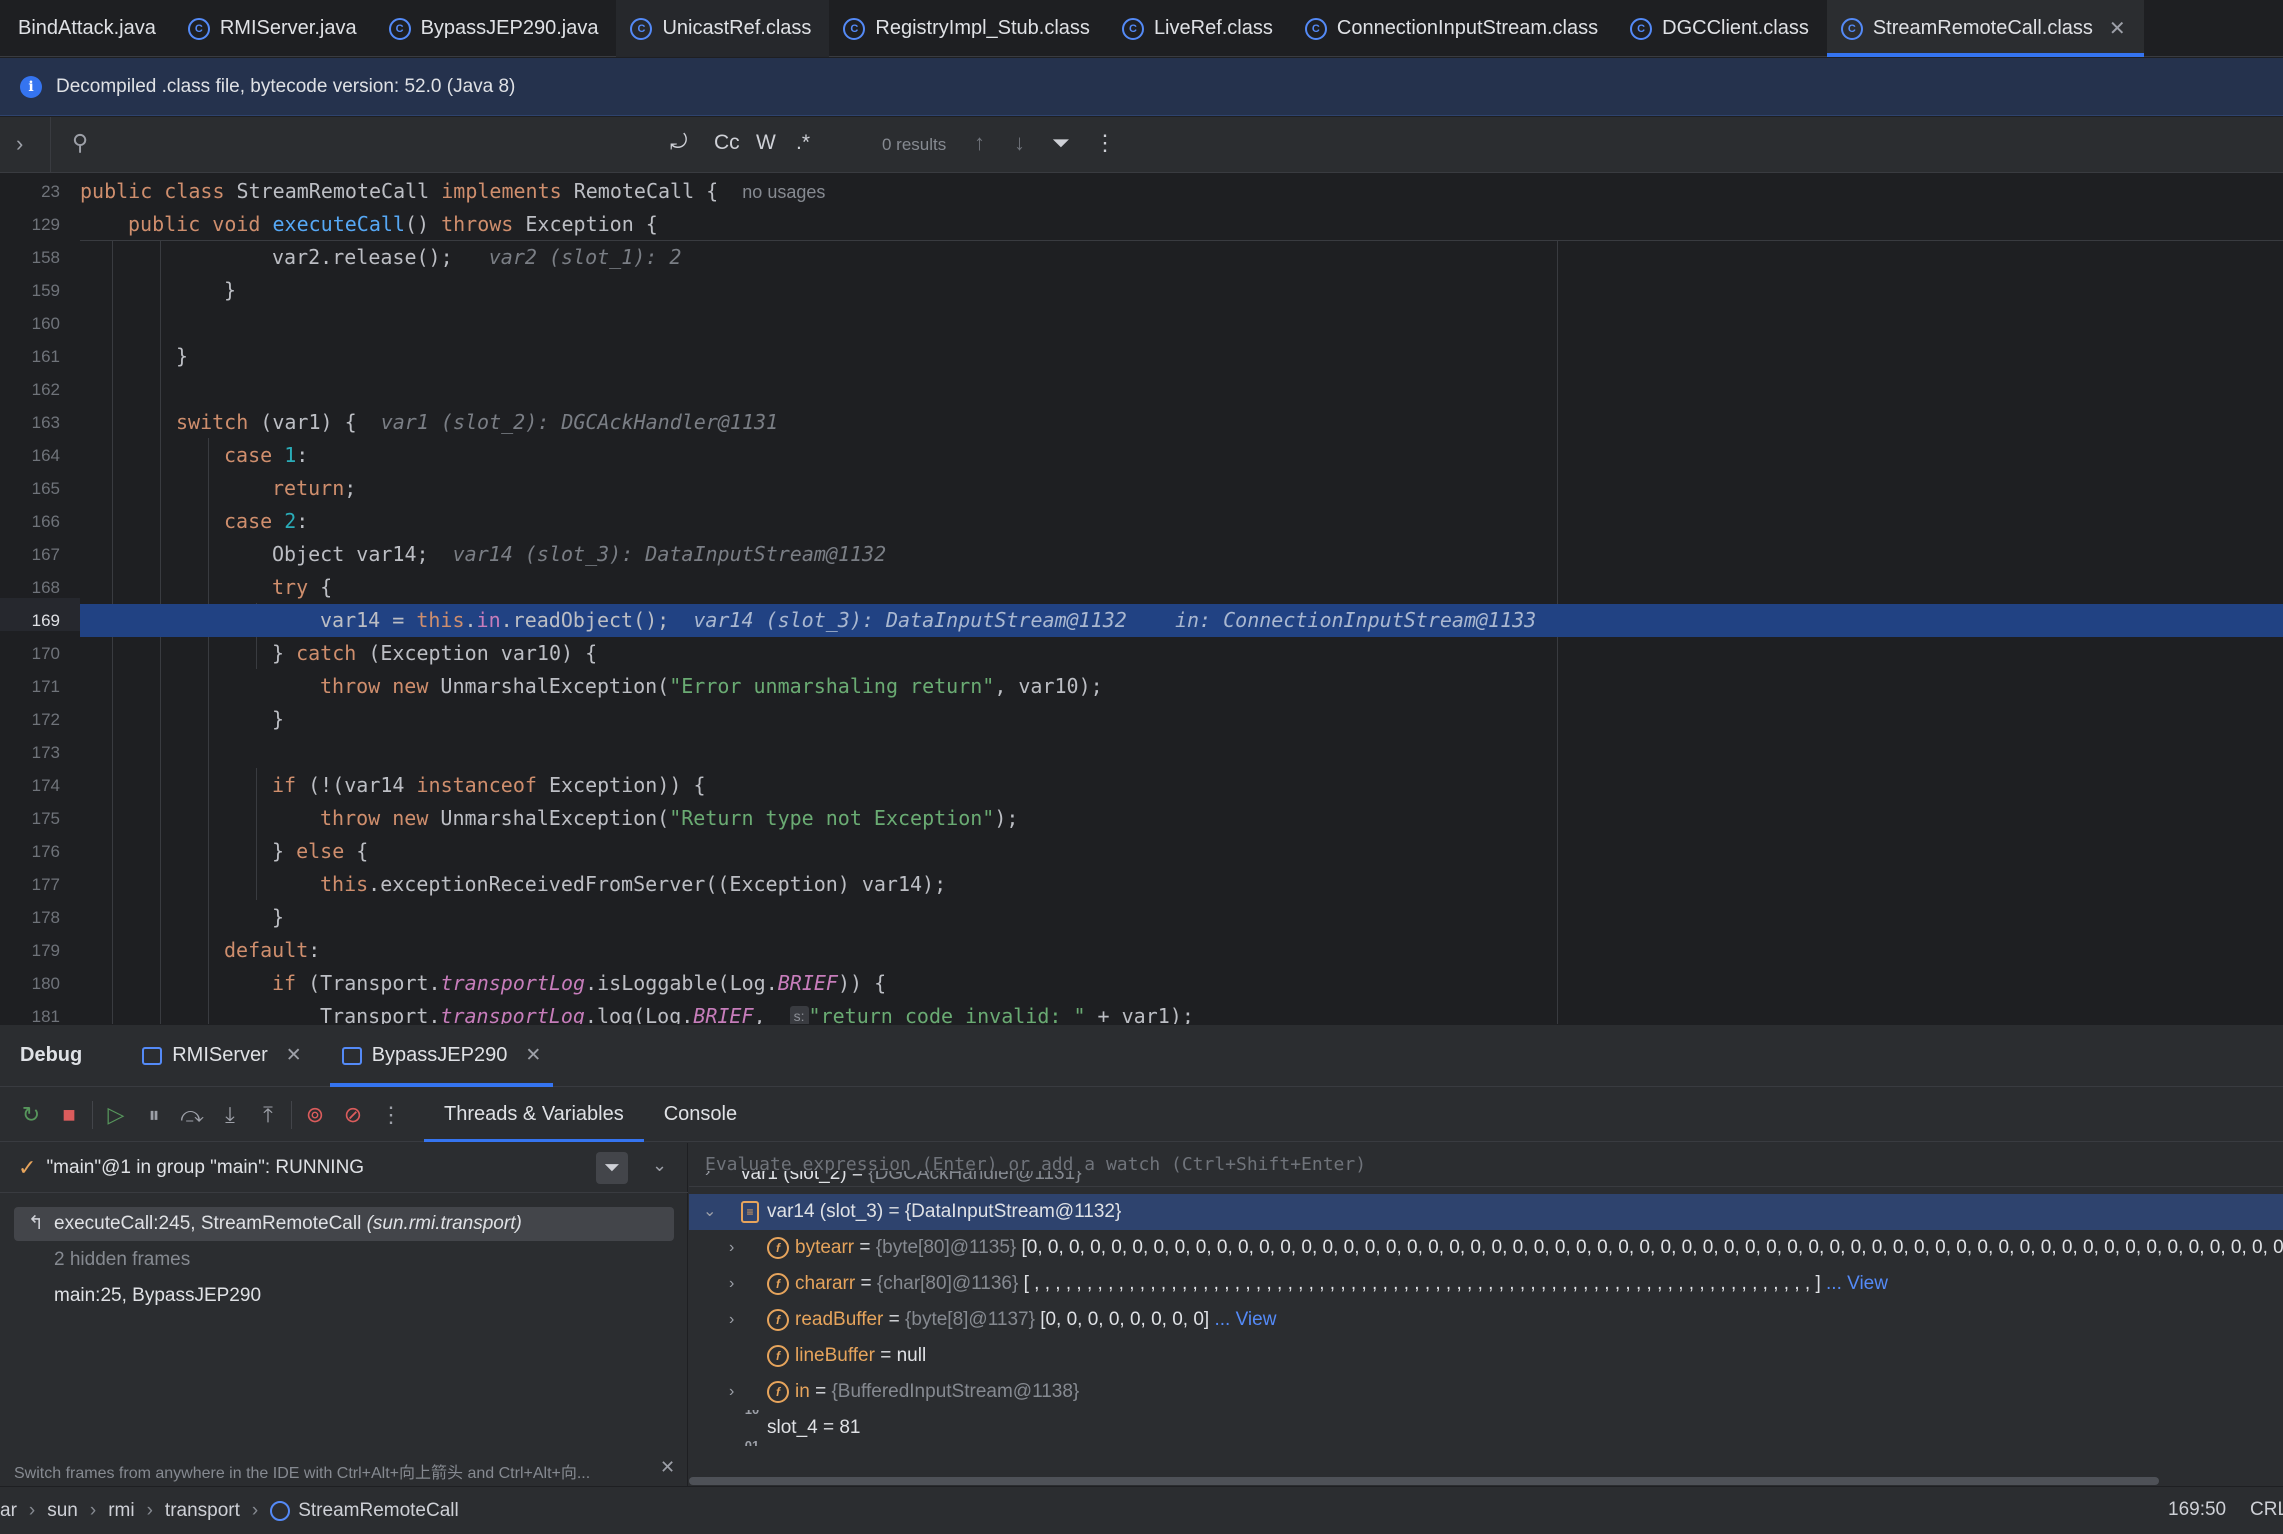 Image resolution: width=2283 pixels, height=1534 pixels. I want to click on line-separator: CRL, so click(2266, 1510).